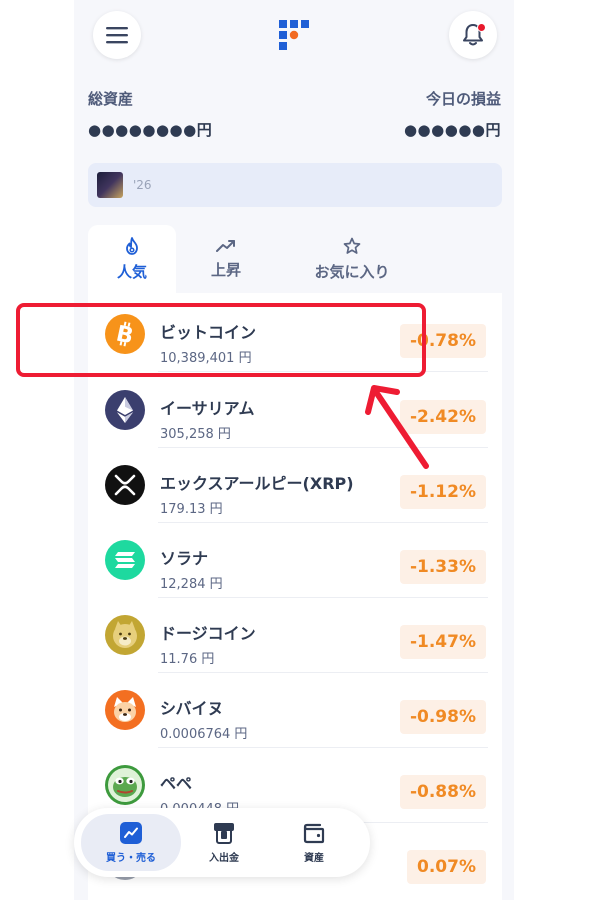 This screenshot has height=900, width=592. I want to click on atm-icon, so click(224, 833).